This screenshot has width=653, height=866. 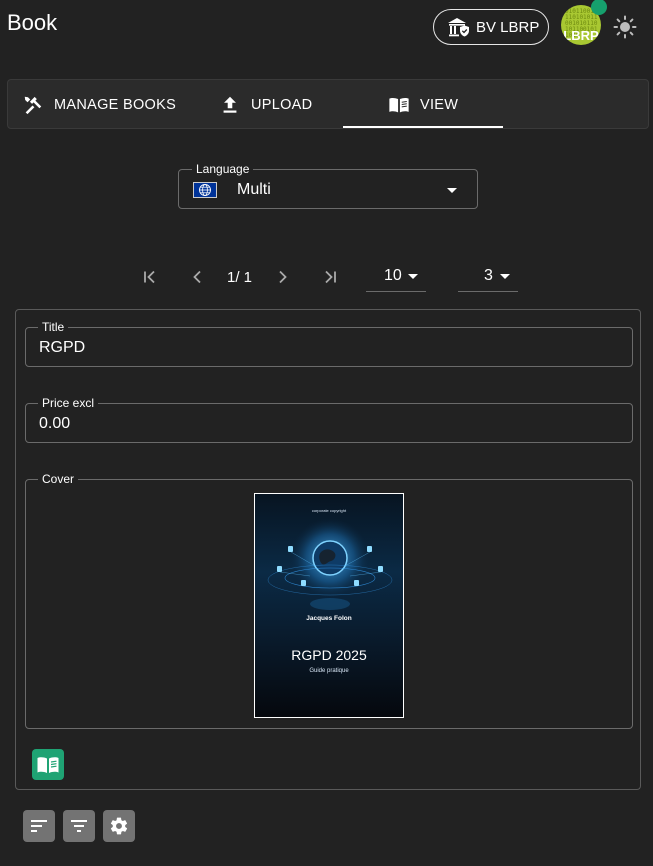 I want to click on settings-gear-icon, so click(x=119, y=826).